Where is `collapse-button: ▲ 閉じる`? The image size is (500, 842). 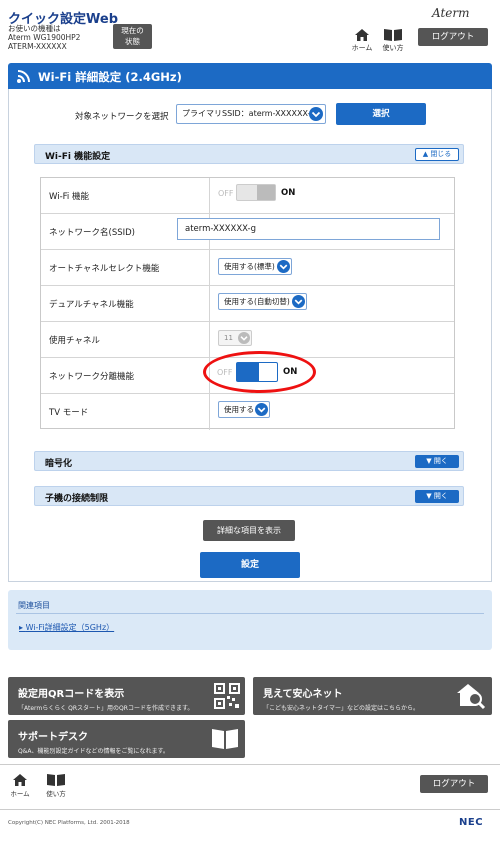
collapse-button: ▲ 閉じる is located at coordinates (437, 154).